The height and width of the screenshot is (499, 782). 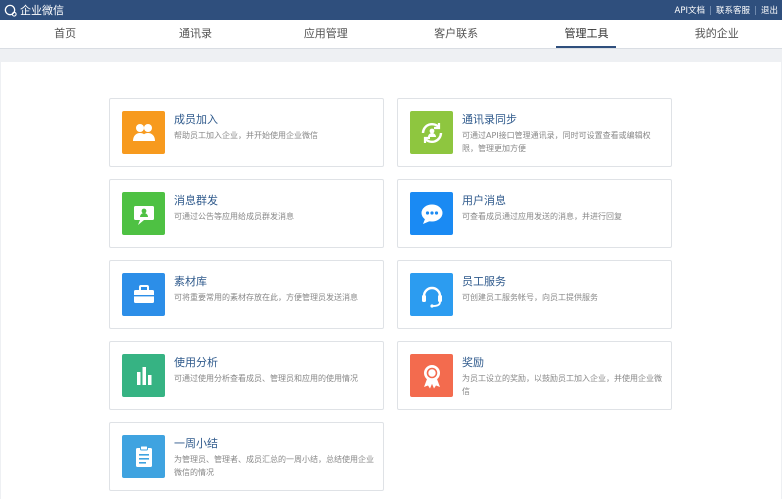 I want to click on tool-title: 员工服务, so click(x=484, y=281).